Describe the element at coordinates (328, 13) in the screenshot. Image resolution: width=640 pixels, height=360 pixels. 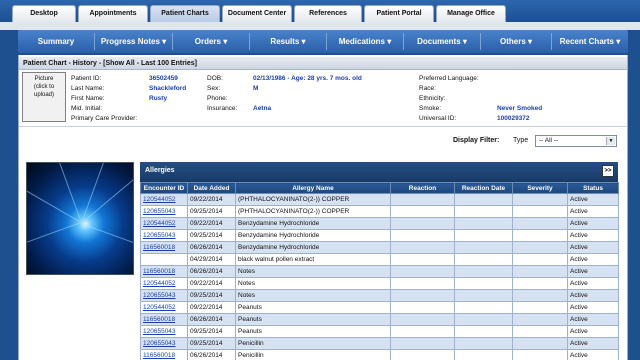
I see `tab-references: References` at that location.